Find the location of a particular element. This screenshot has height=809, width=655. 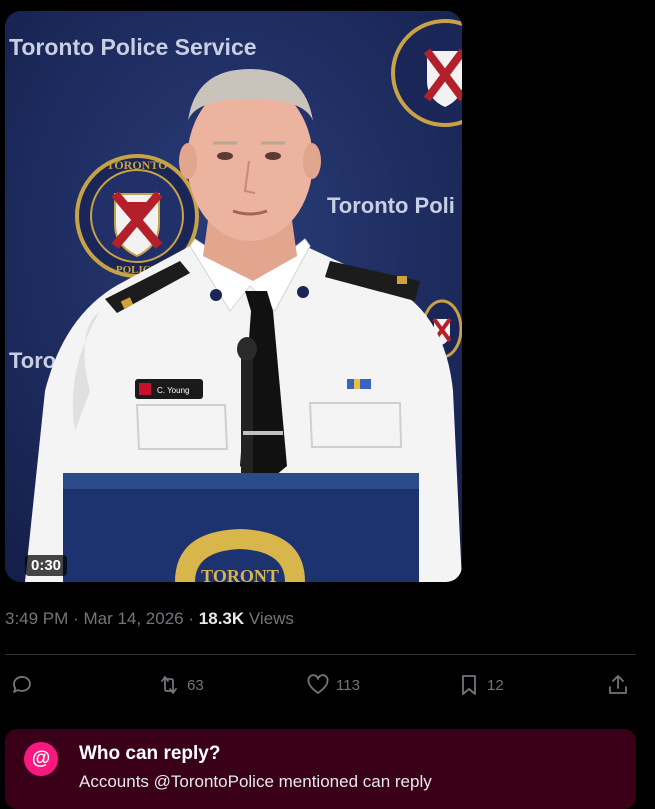

bookmark-icon is located at coordinates (469, 685).